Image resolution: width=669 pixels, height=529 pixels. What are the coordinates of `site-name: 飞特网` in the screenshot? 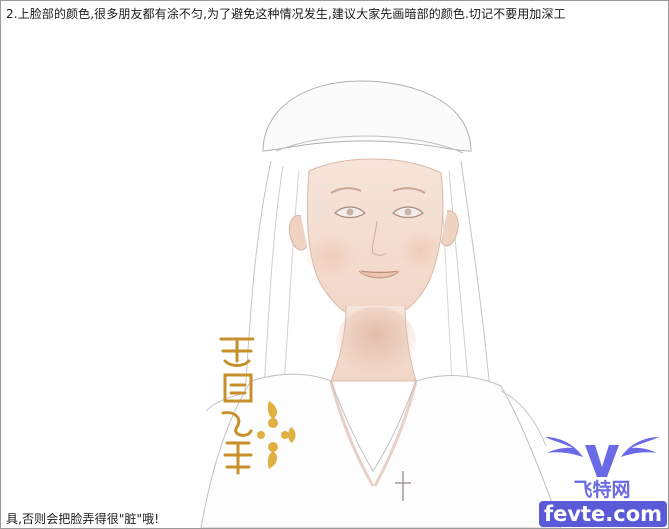 It's located at (602, 490).